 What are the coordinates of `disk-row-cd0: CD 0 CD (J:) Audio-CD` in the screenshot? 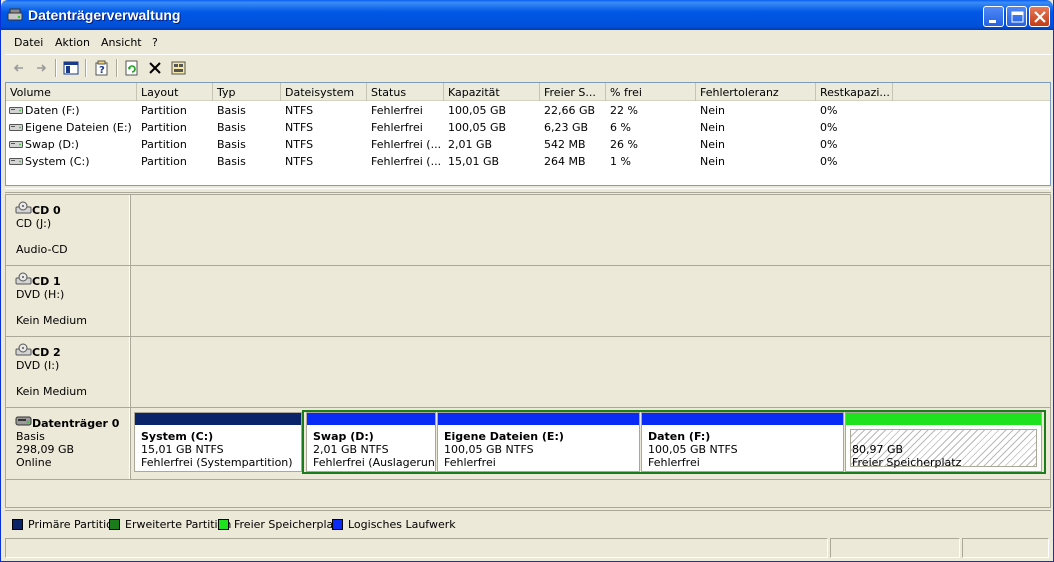 It's located at (528, 230).